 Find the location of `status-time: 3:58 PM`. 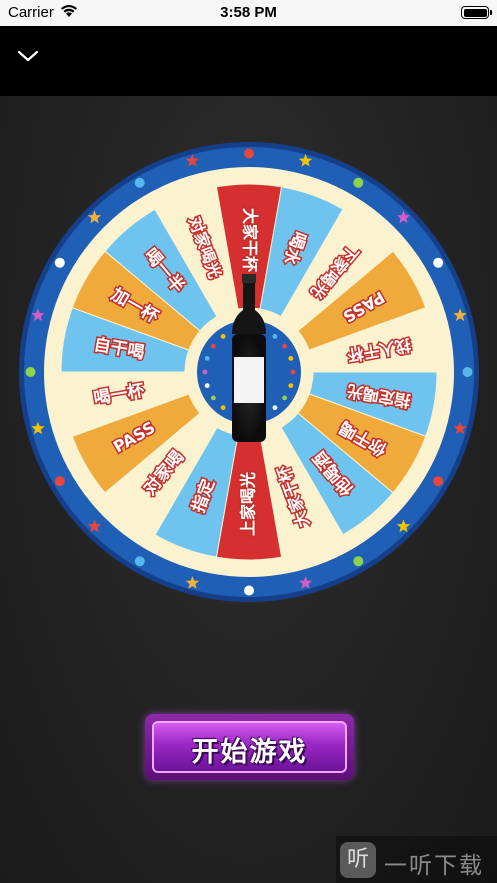

status-time: 3:58 PM is located at coordinates (248, 12).